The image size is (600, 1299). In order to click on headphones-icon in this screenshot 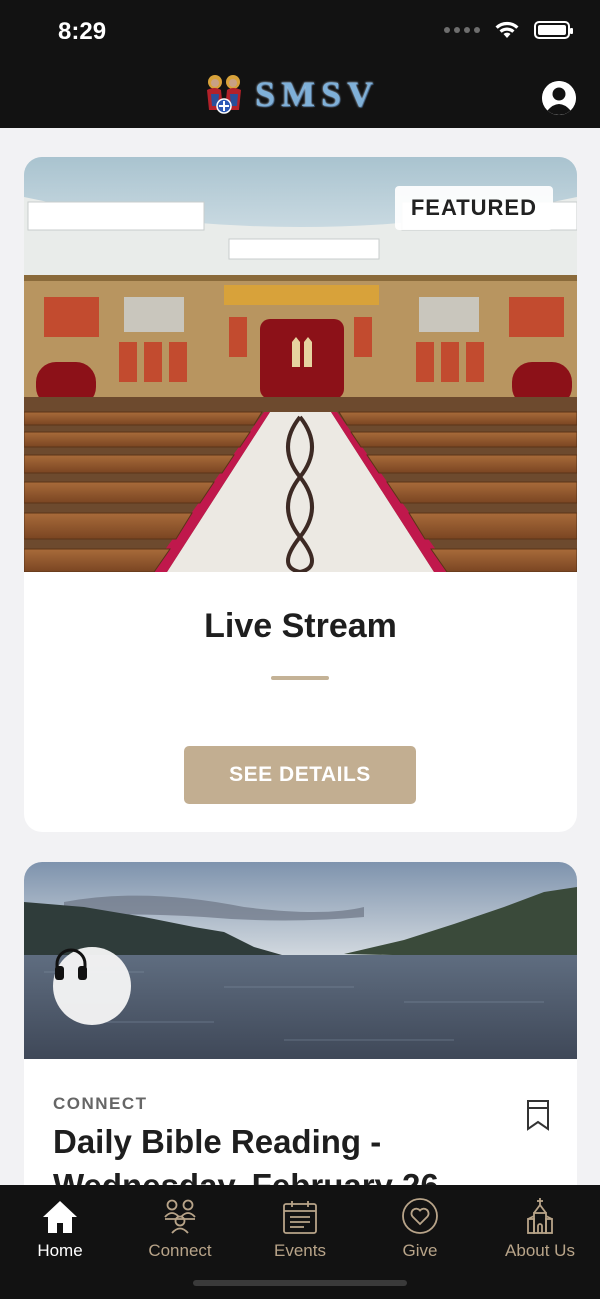, I will do `click(71, 964)`.